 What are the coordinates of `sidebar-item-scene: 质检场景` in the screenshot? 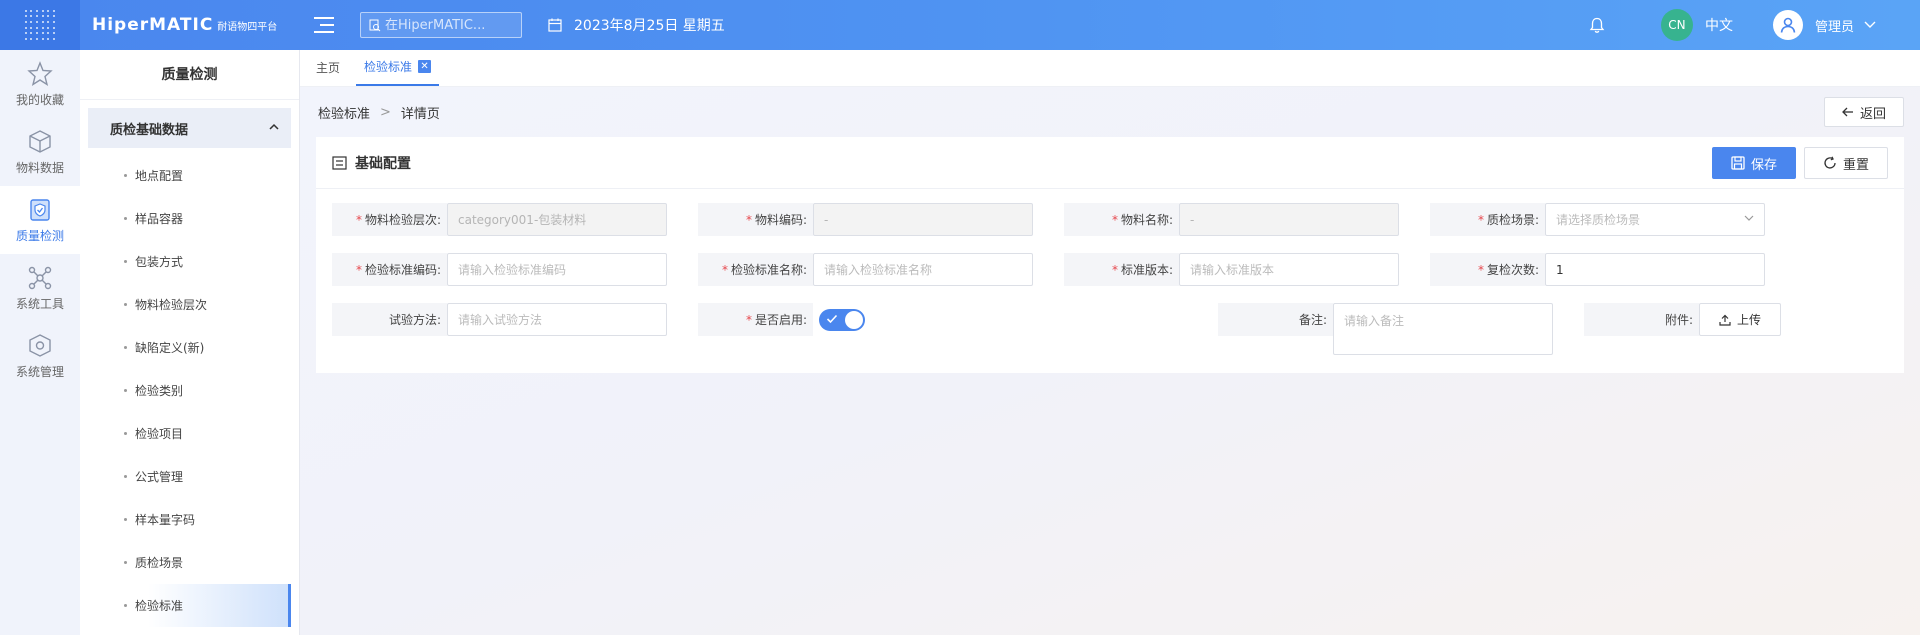 It's located at (189, 562).